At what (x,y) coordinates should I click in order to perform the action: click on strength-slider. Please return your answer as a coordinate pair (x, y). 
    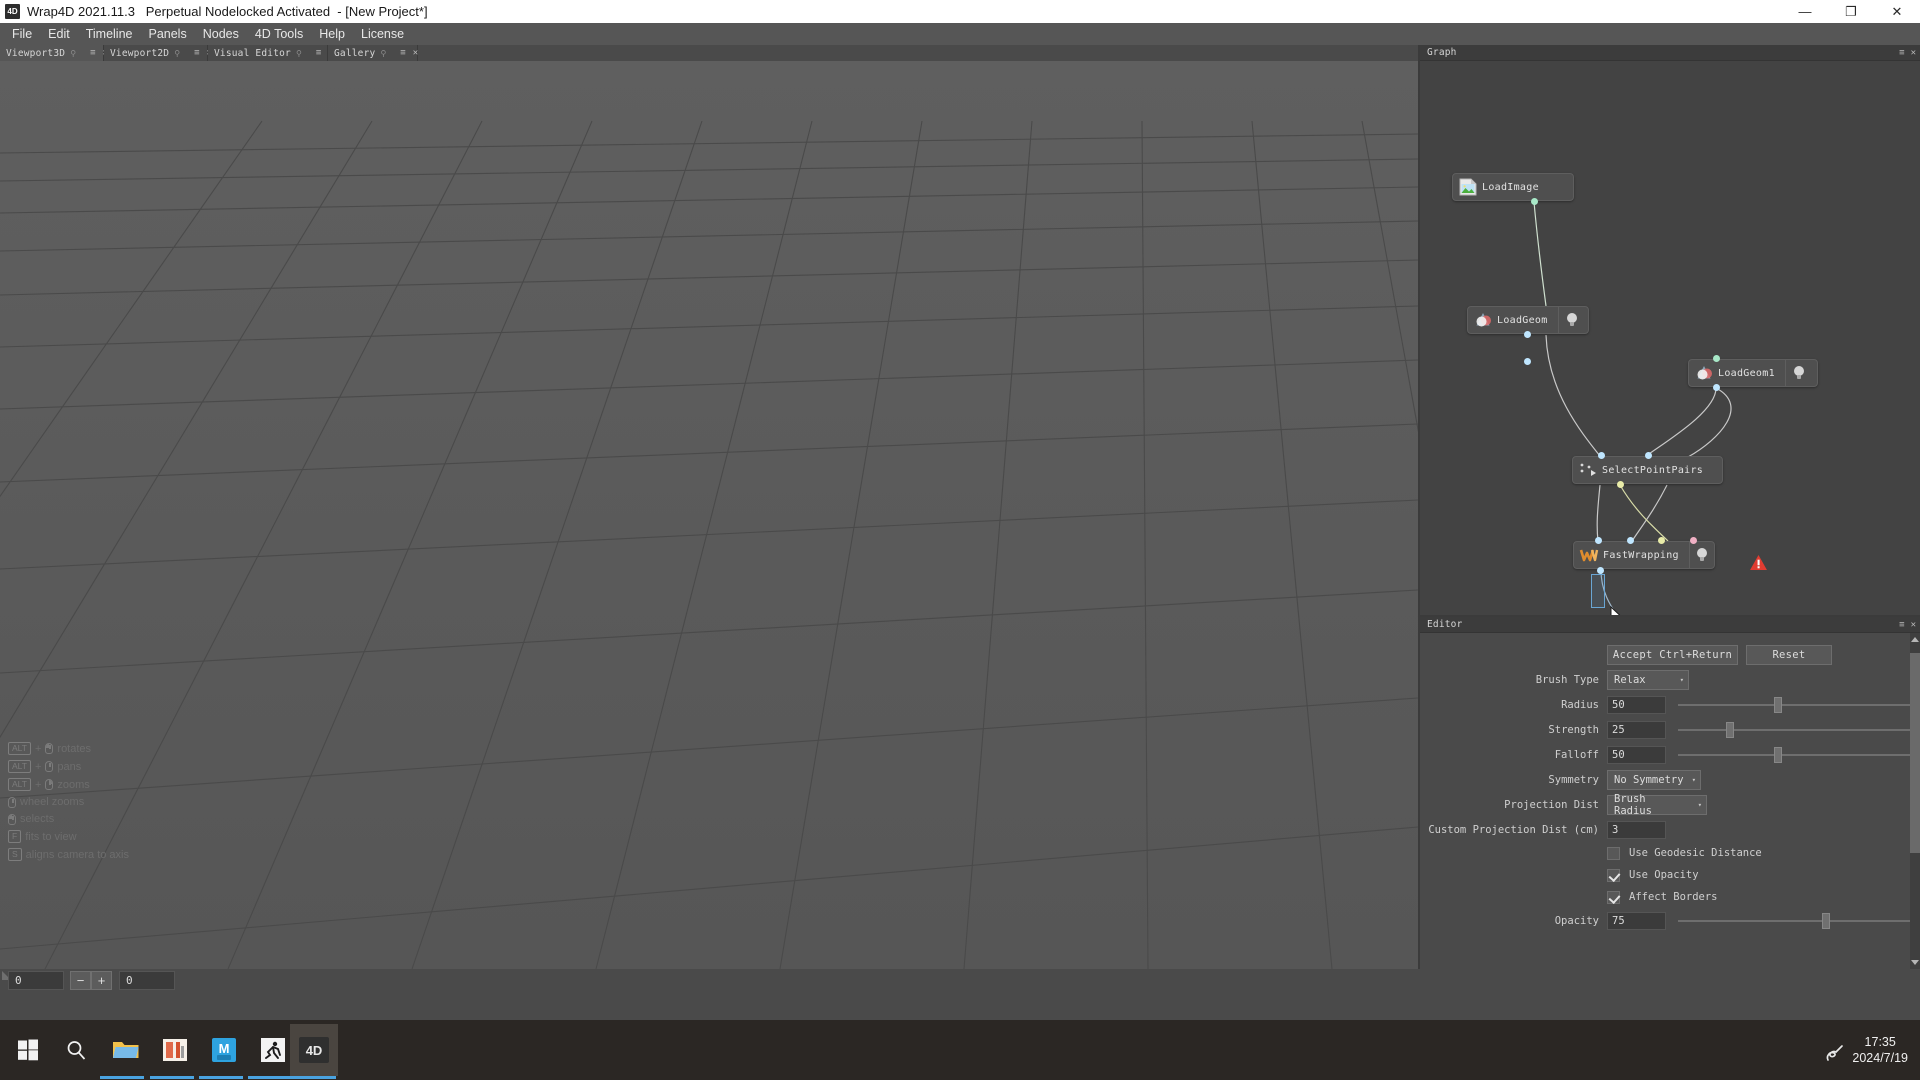
    Looking at the image, I should click on (1794, 730).